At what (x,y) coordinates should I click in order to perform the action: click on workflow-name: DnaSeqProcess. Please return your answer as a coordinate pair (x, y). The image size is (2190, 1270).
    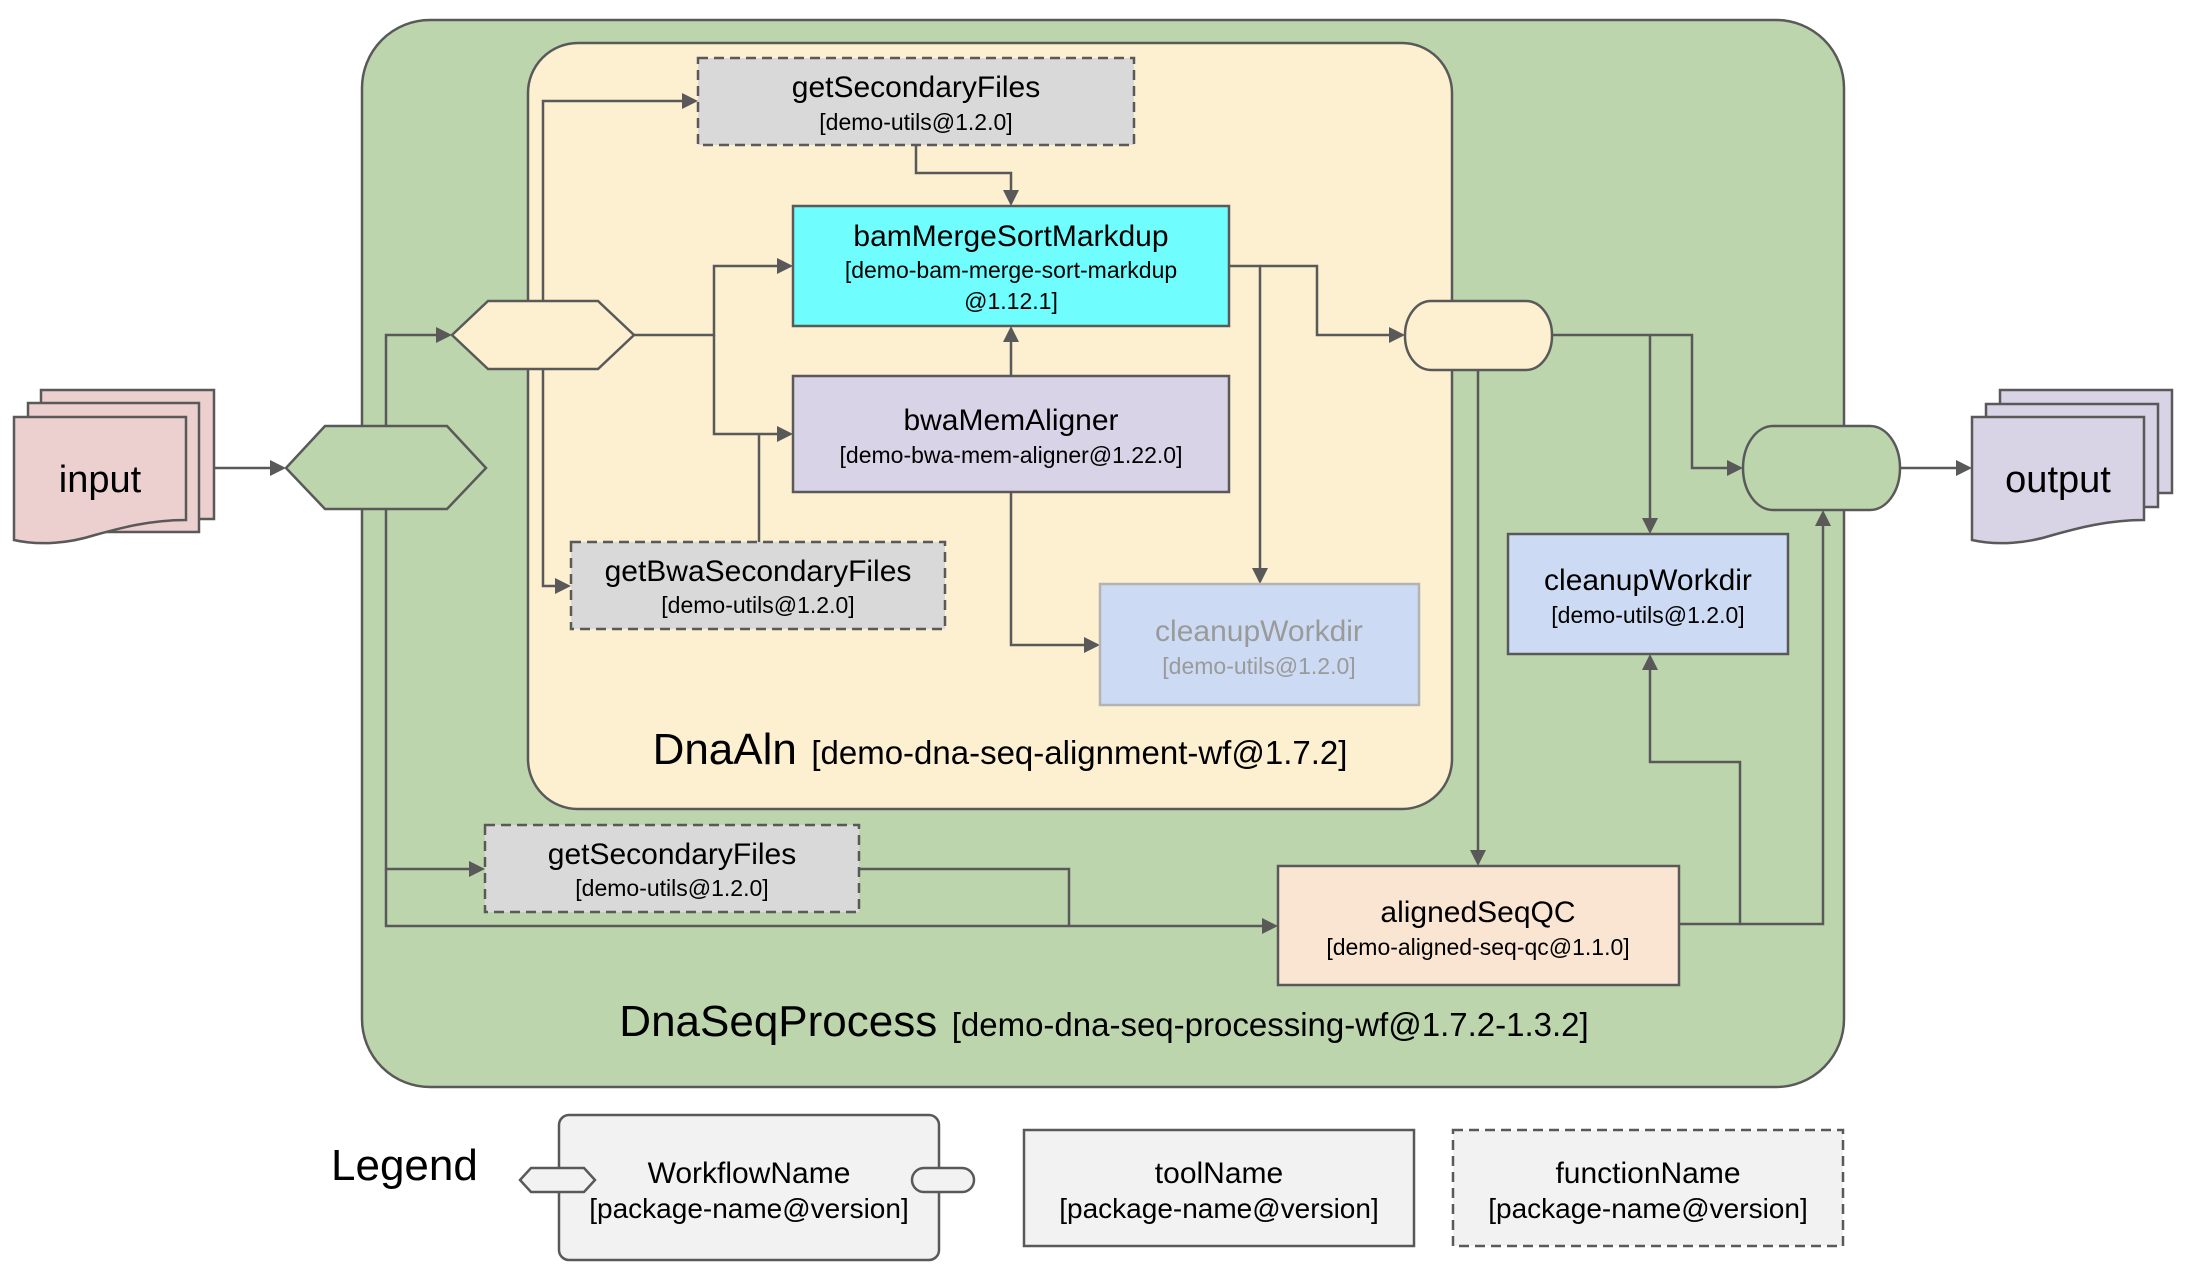
    Looking at the image, I should click on (778, 1021).